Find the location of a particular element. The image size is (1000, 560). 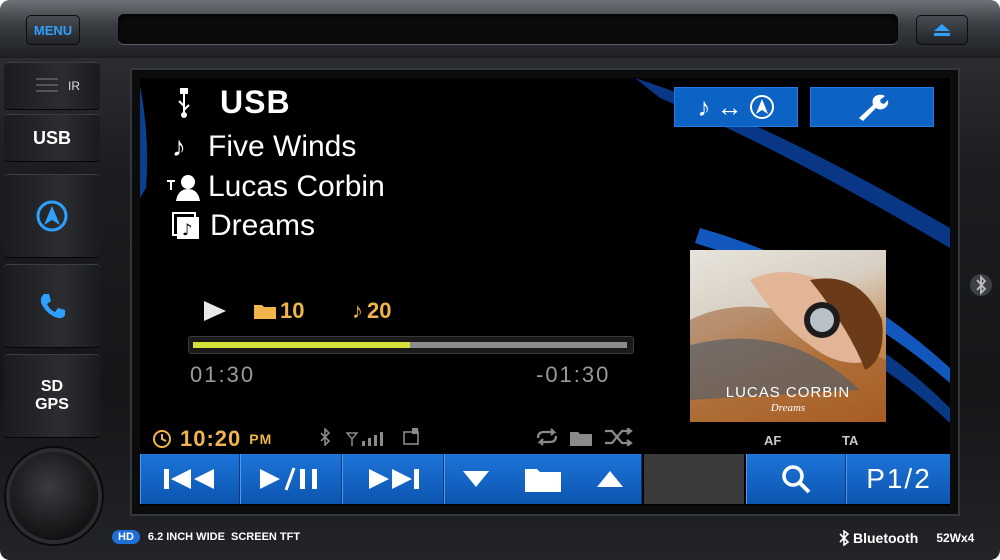

sd-label: SD is located at coordinates (52, 386).